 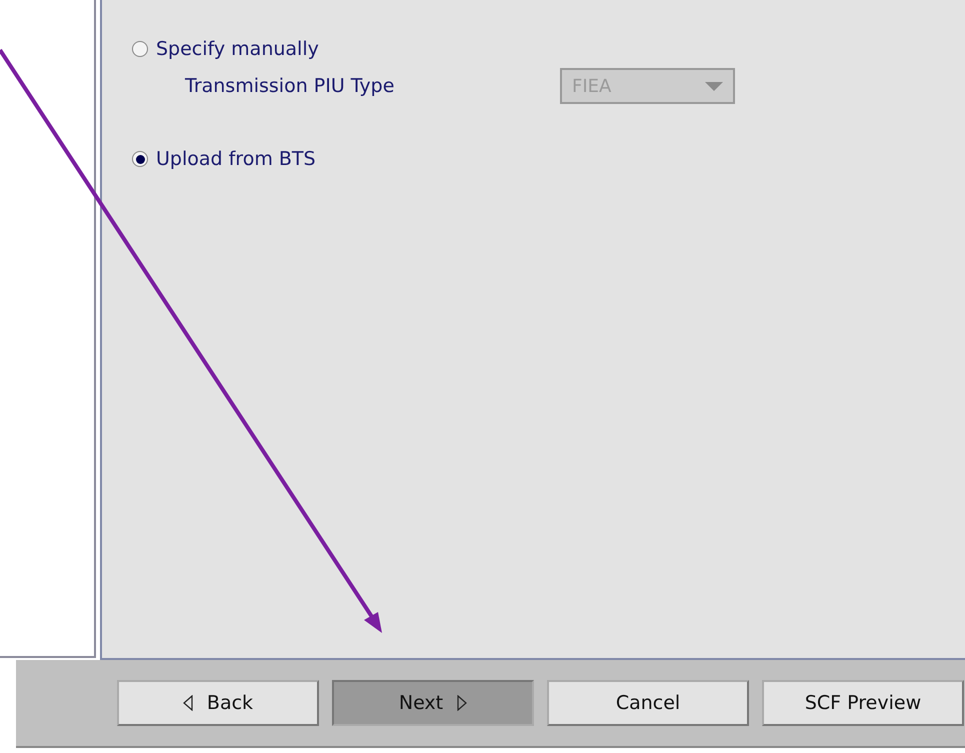 What do you see at coordinates (187, 703) in the screenshot?
I see `left-triangle-icon` at bounding box center [187, 703].